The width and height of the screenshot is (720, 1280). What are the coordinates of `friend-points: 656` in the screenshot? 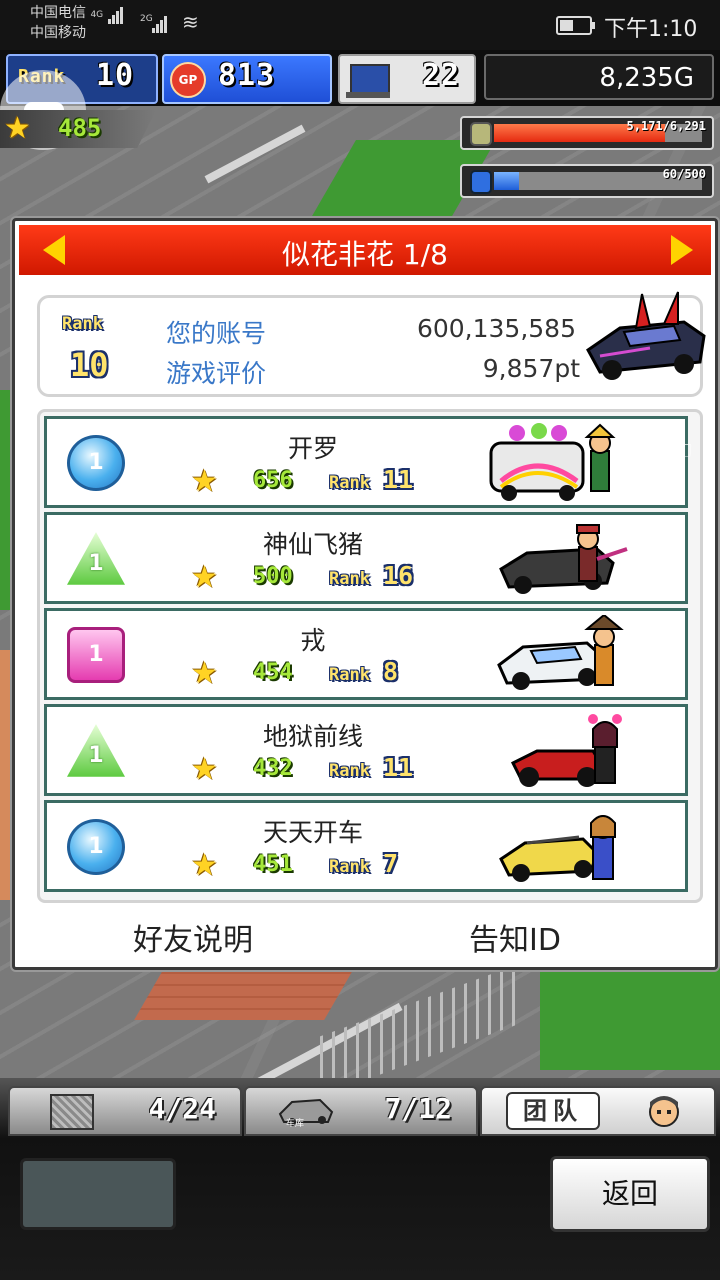 It's located at (273, 480).